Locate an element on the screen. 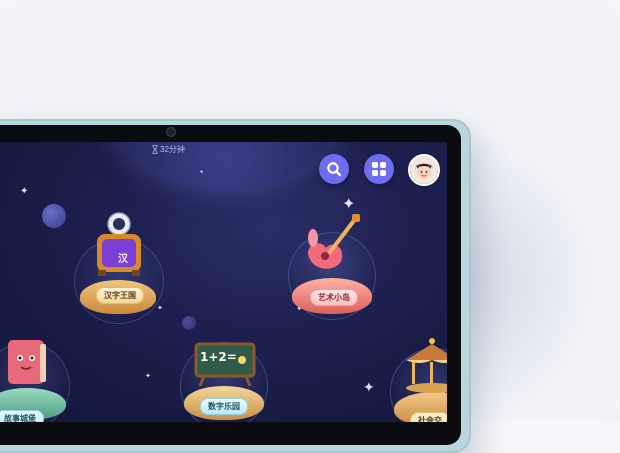  grid-icon is located at coordinates (379, 169).